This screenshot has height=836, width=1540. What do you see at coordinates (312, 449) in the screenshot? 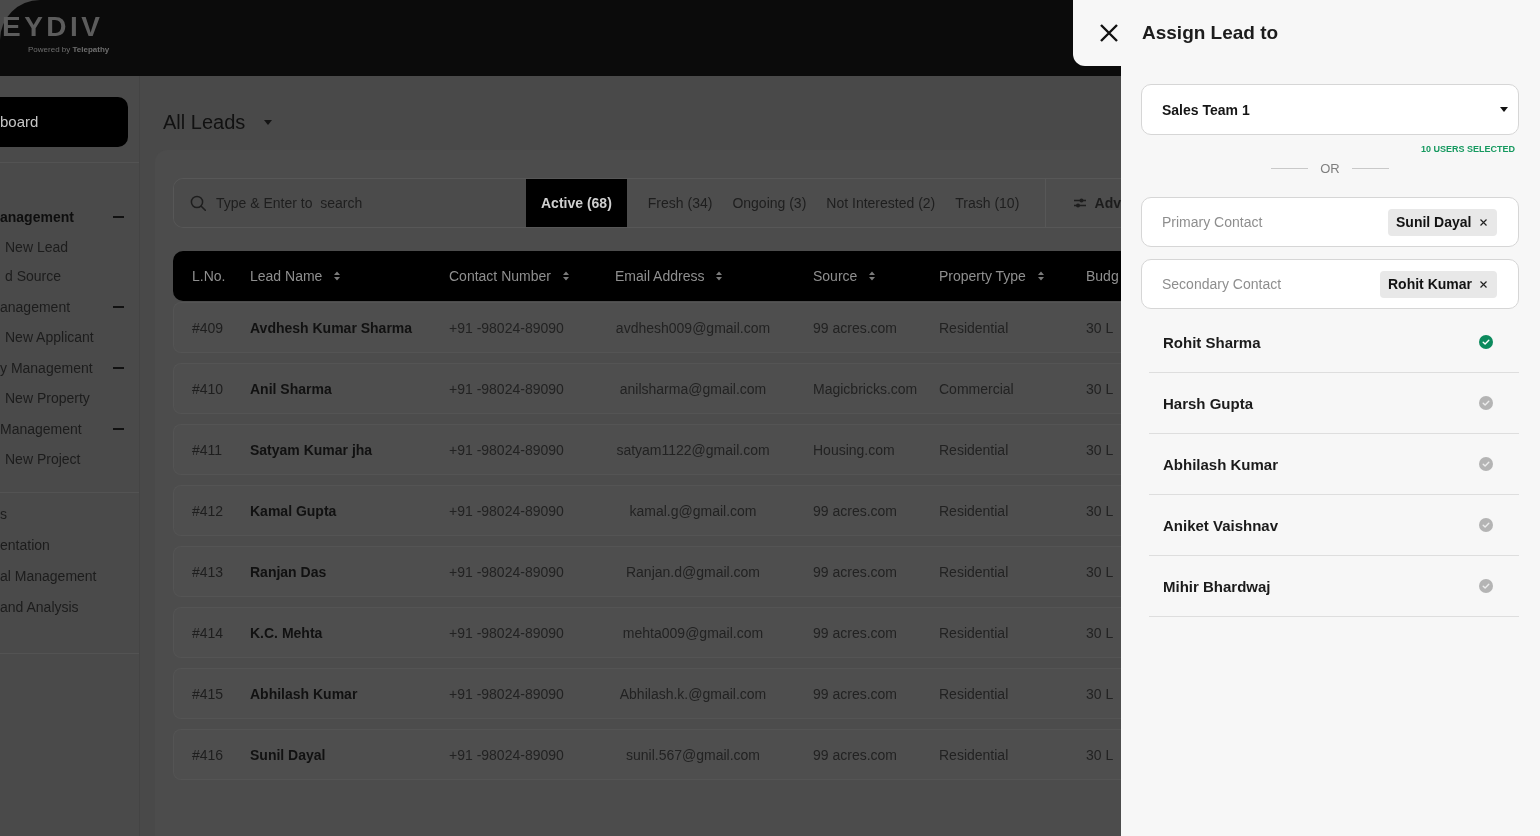
I see `table-cell-text: Satyam Kumar jha` at bounding box center [312, 449].